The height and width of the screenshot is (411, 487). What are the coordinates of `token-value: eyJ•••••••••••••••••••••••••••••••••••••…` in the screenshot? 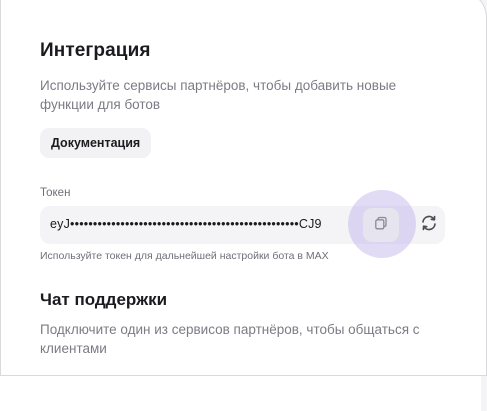 It's located at (186, 224).